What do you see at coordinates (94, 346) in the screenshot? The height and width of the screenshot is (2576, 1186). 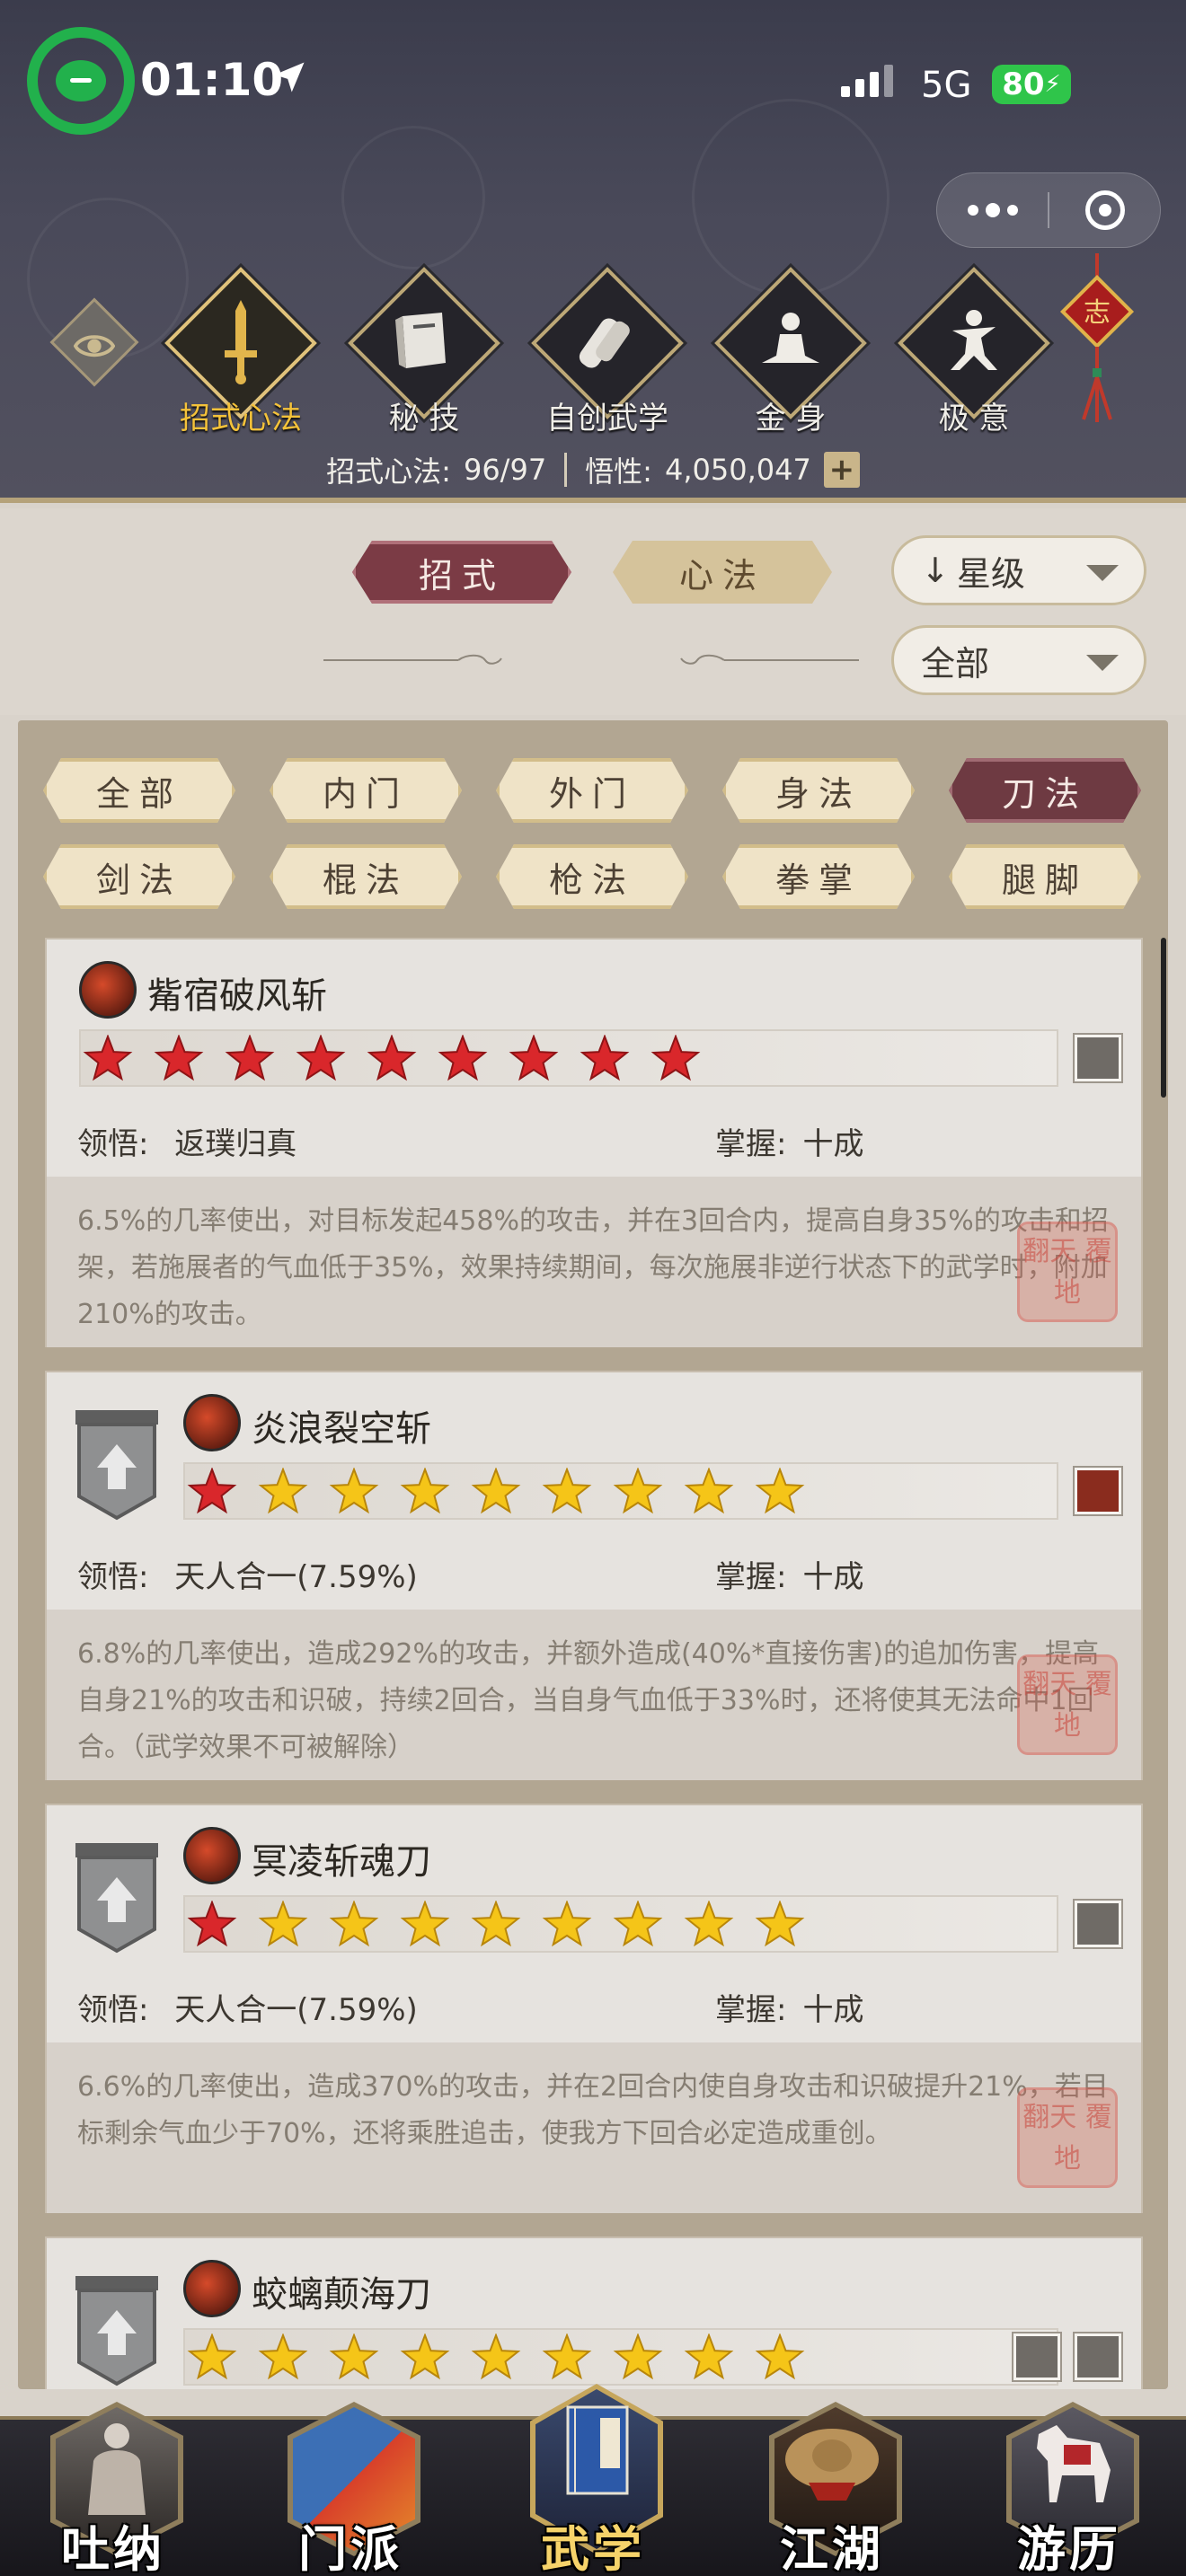 I see `eye-icon` at bounding box center [94, 346].